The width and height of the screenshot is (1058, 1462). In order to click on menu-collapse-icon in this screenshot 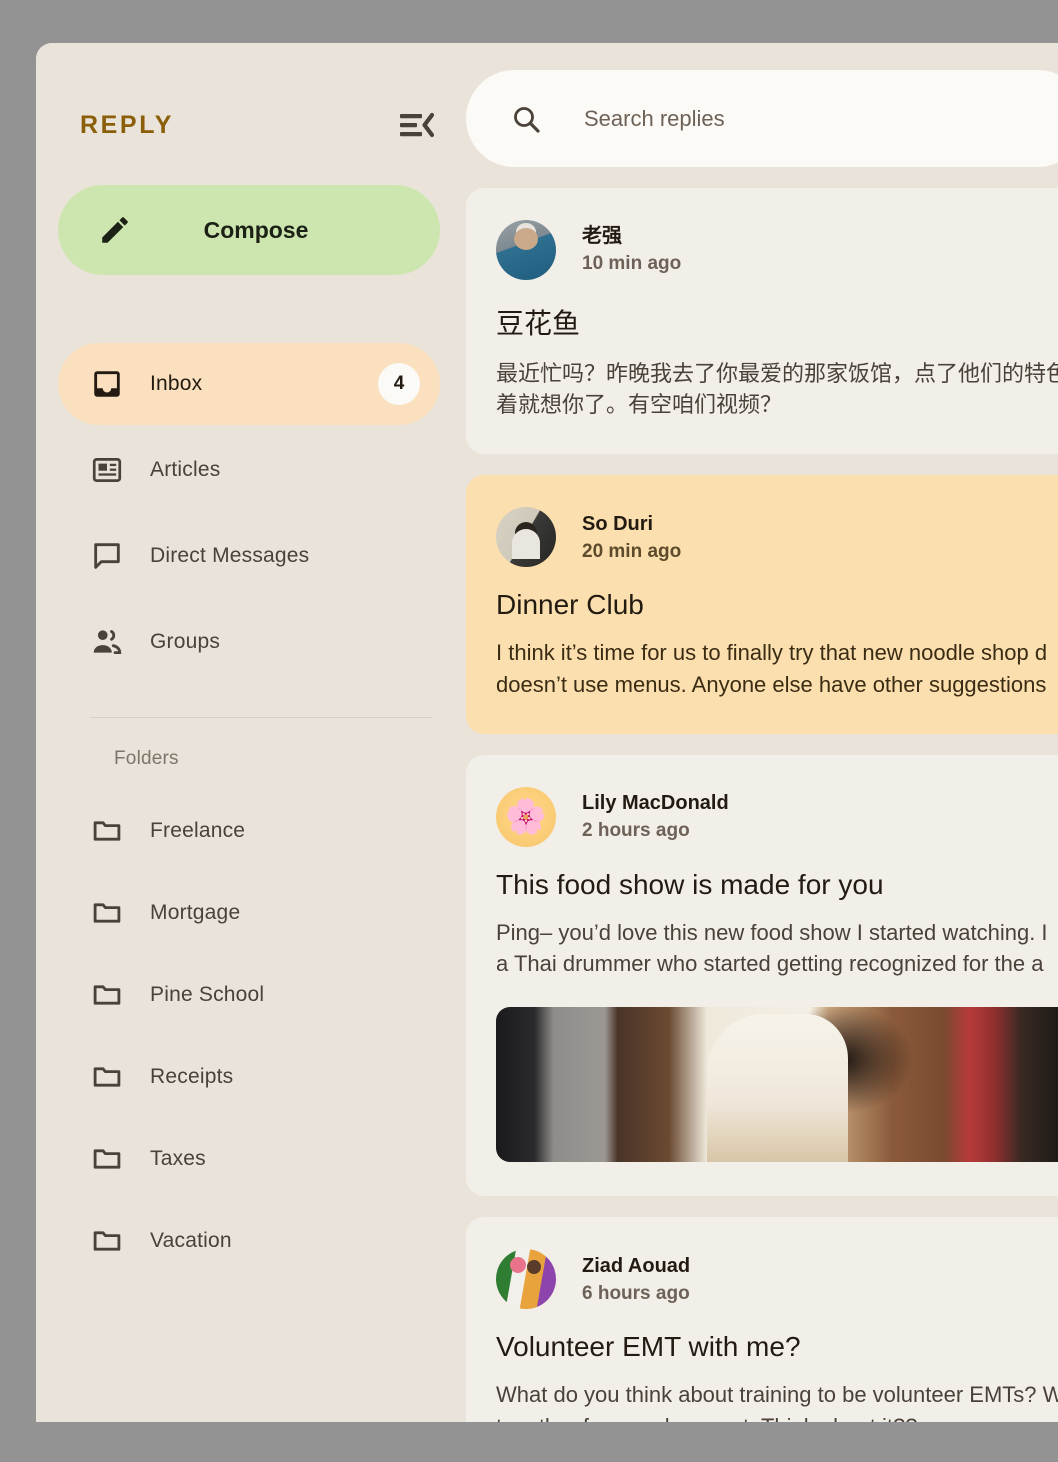, I will do `click(417, 125)`.